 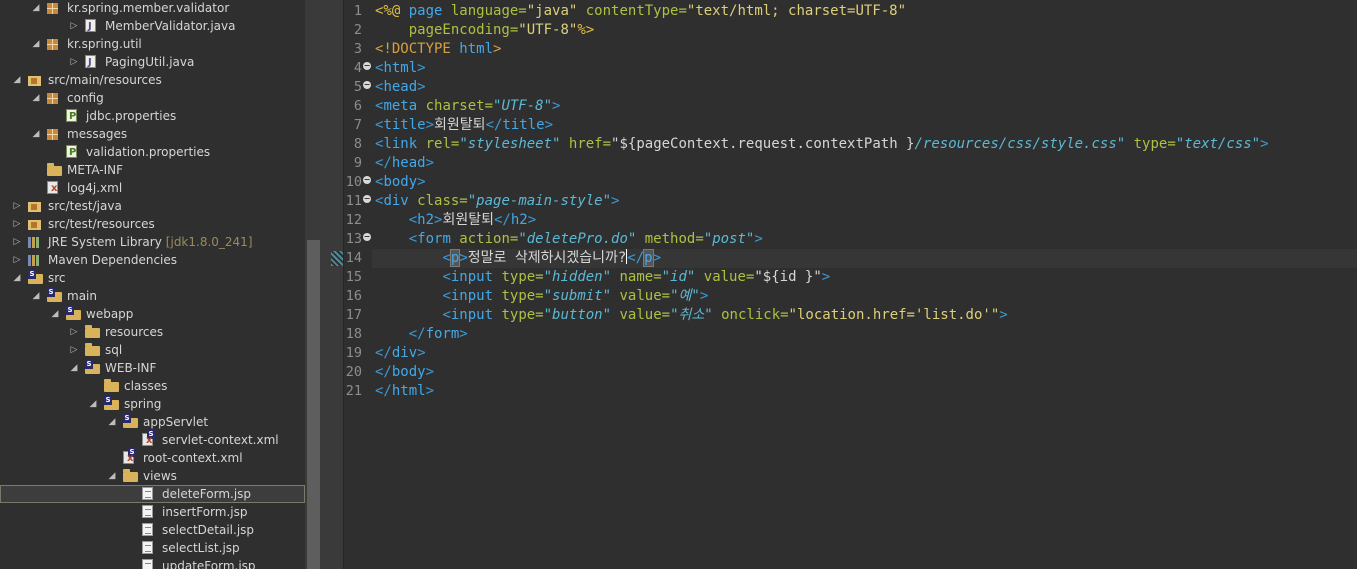 I want to click on code-line-14-current: <p>정말로 삭제하시겠습니까?</p>, so click(x=864, y=258).